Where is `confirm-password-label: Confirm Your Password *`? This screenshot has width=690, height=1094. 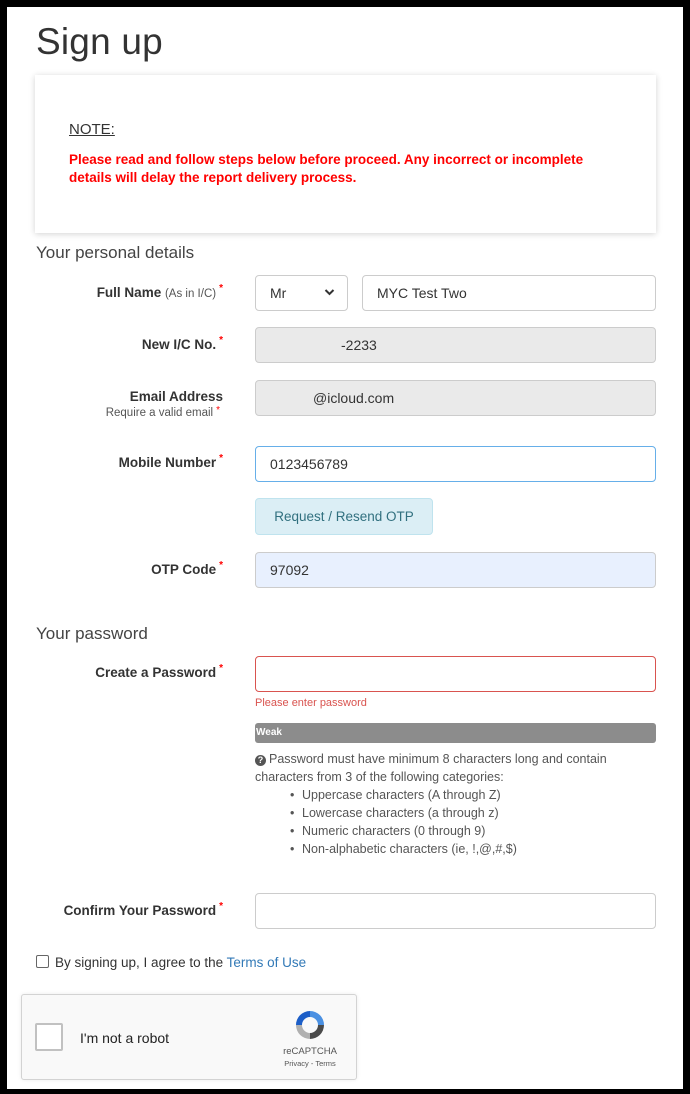 confirm-password-label: Confirm Your Password * is located at coordinates (118, 909).